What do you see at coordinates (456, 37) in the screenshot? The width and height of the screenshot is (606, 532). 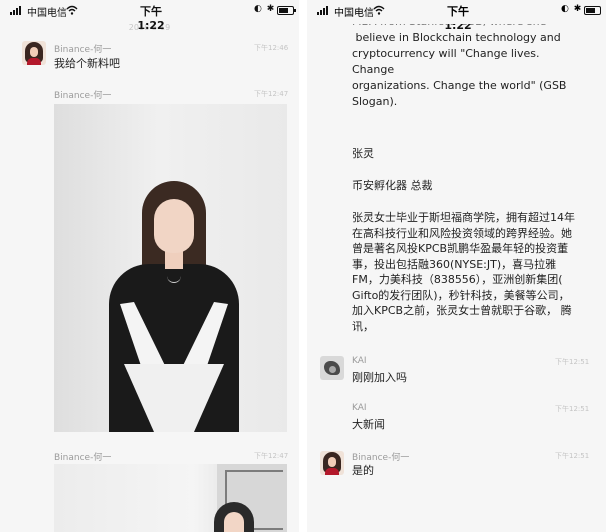 I see `article-line: believe in Blockchain technology and` at bounding box center [456, 37].